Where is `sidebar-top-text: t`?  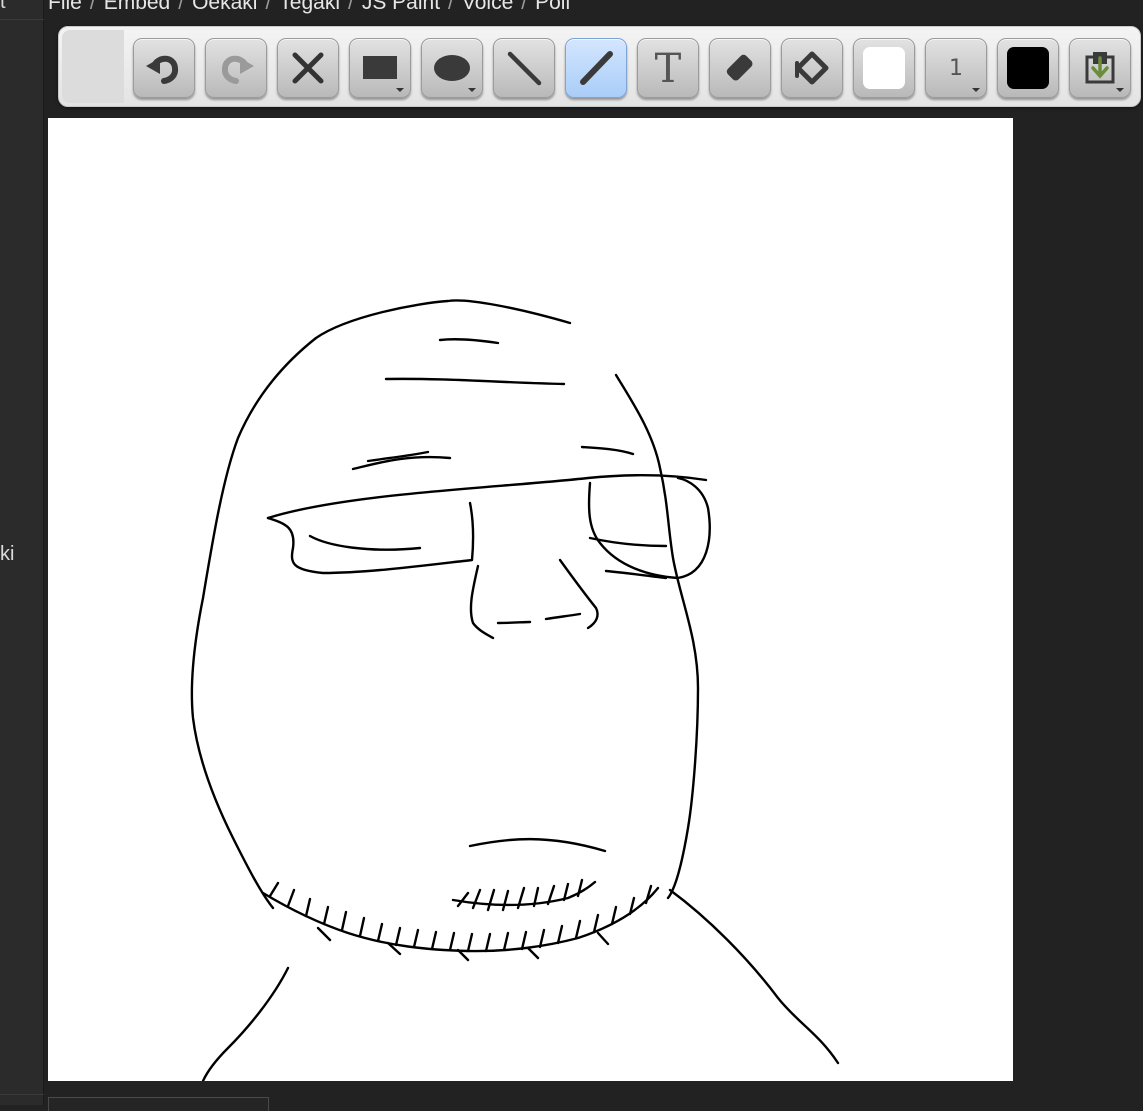
sidebar-top-text: t is located at coordinates (3, 6).